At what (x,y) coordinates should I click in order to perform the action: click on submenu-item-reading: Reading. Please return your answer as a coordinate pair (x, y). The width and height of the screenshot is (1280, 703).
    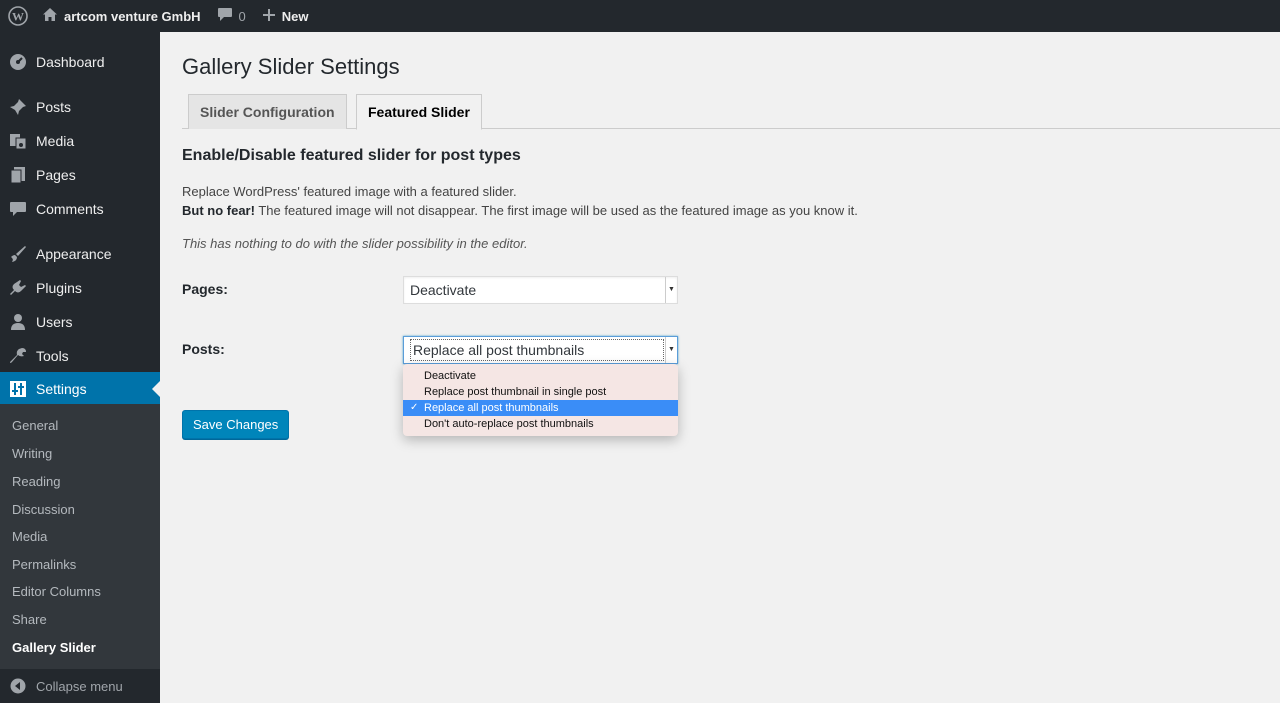
    Looking at the image, I should click on (36, 482).